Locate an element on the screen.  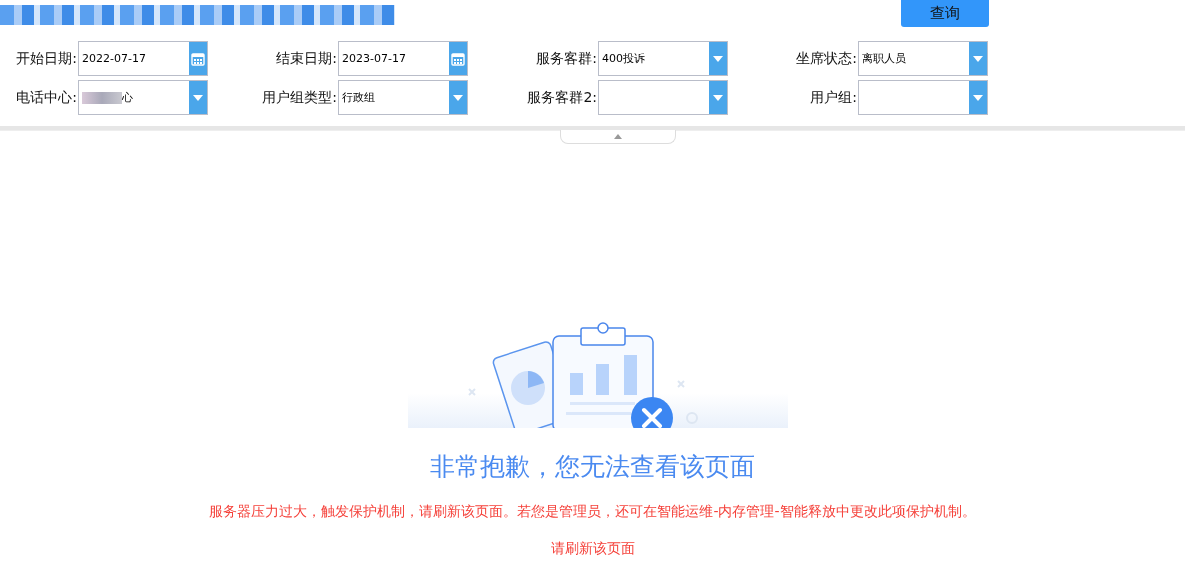
field-label: 开始日期: is located at coordinates (46, 58).